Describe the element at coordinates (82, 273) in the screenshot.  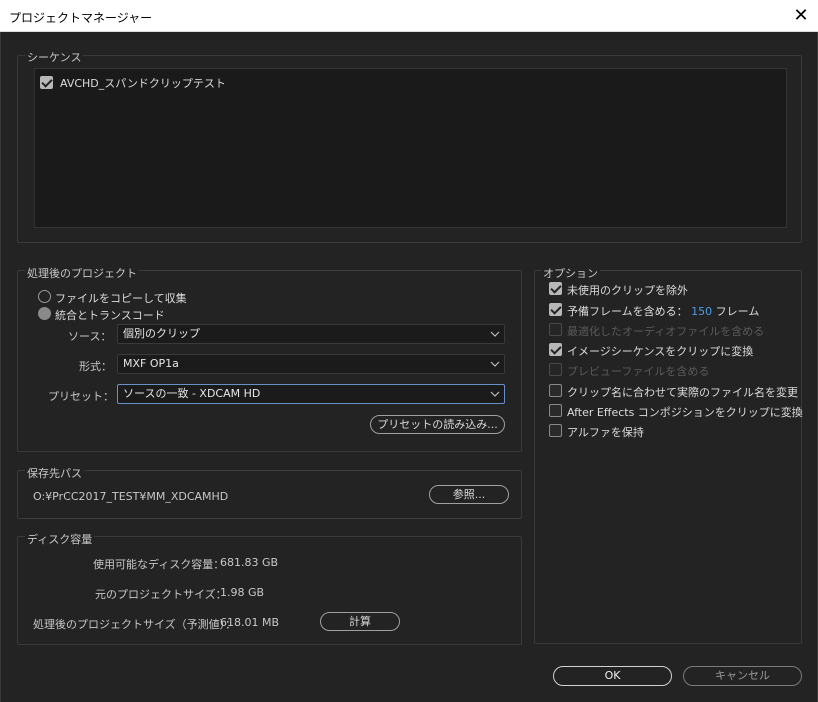
I see `processed-project-label: 処理後のプロジェクト` at that location.